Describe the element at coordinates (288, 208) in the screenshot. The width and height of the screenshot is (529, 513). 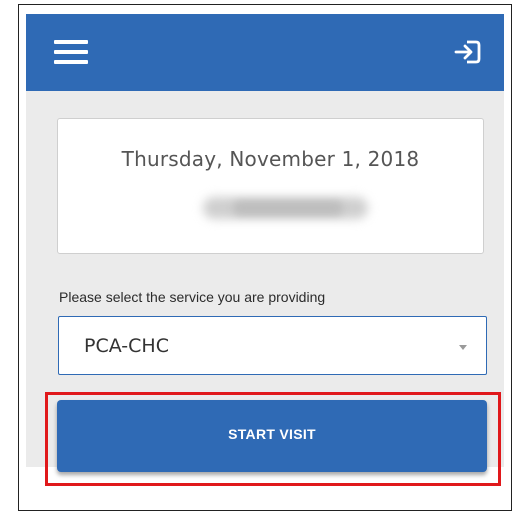
I see `redacted-client-name-core` at that location.